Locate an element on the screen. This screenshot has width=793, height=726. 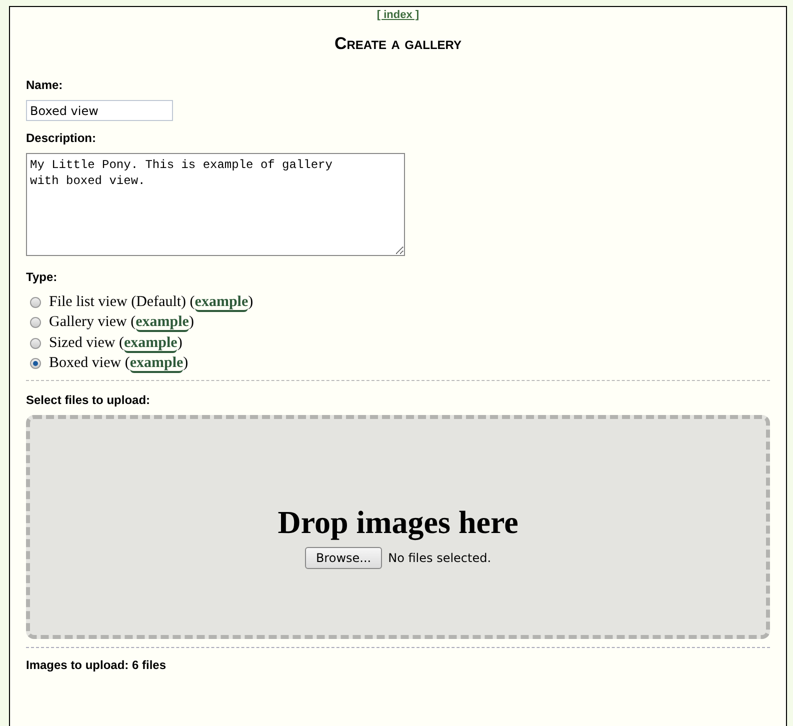
upload-count: Images to upload: 6 files is located at coordinates (97, 665).